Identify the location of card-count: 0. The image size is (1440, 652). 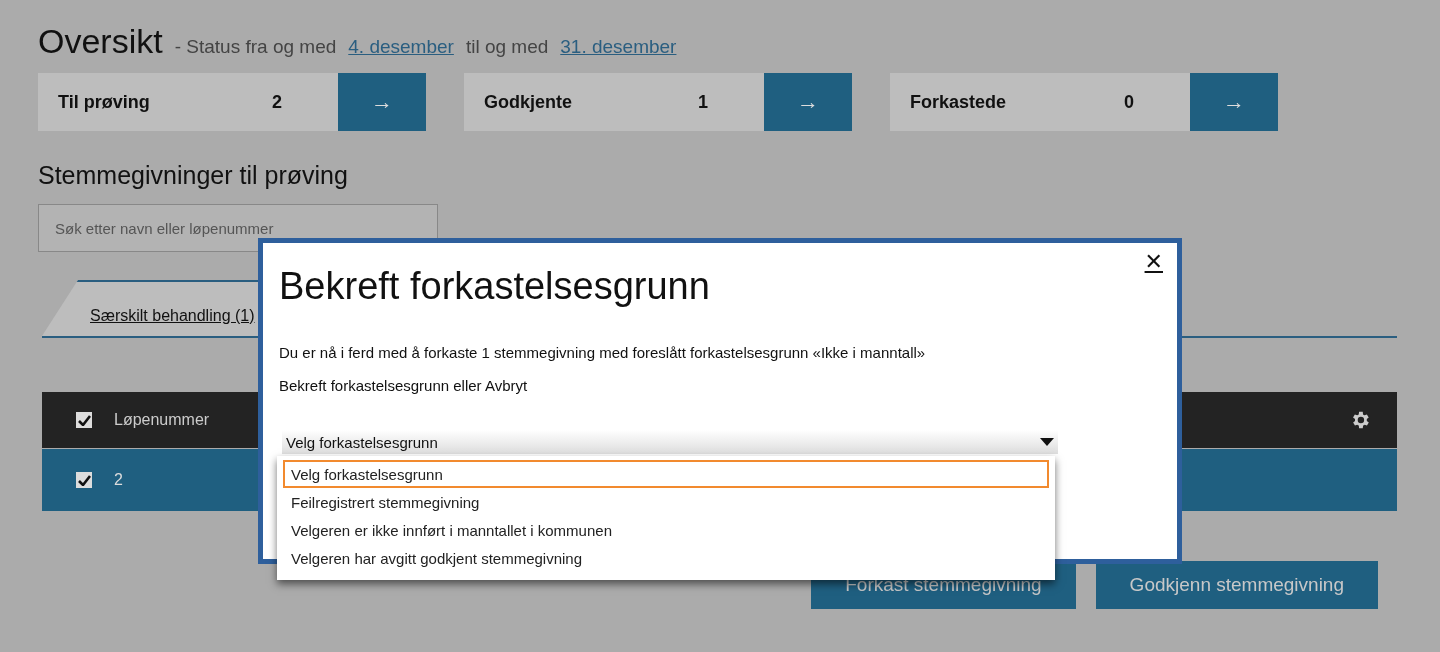
(1129, 102).